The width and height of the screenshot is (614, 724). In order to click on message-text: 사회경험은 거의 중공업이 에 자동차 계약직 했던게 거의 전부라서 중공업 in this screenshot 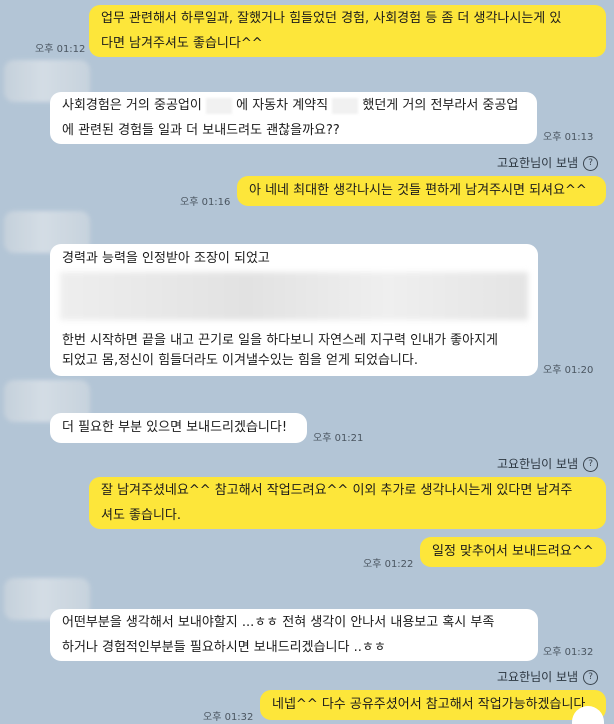, I will do `click(293, 105)`.